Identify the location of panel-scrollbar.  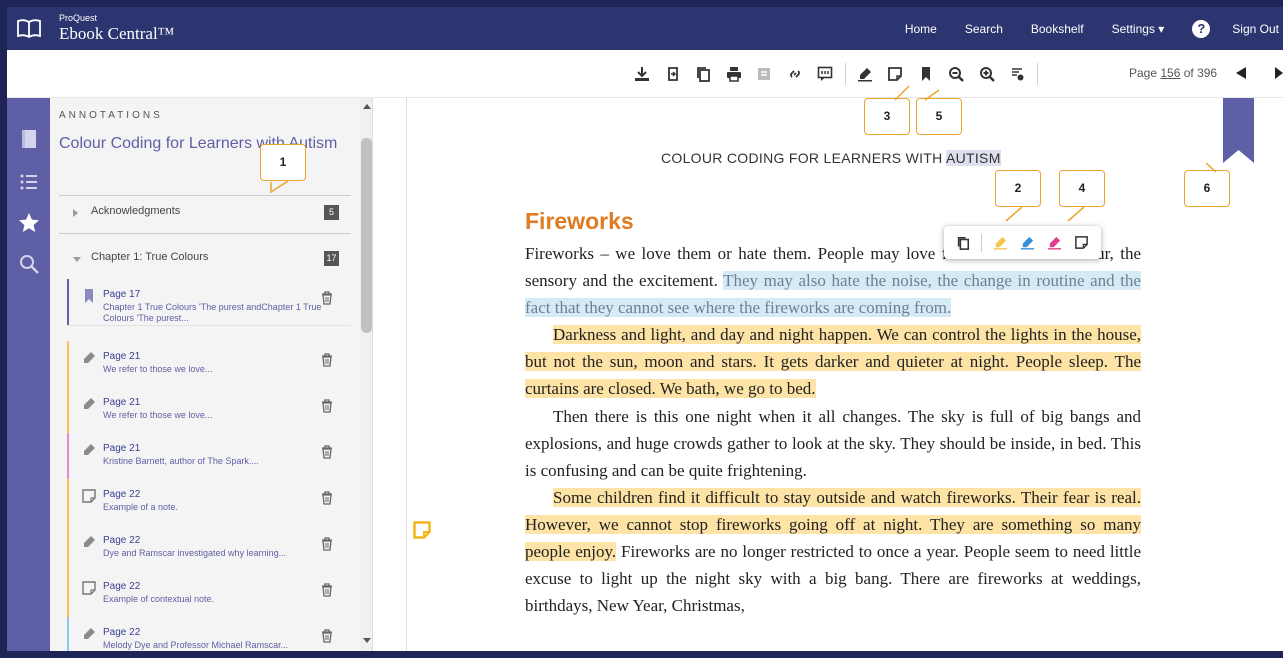
(366, 374).